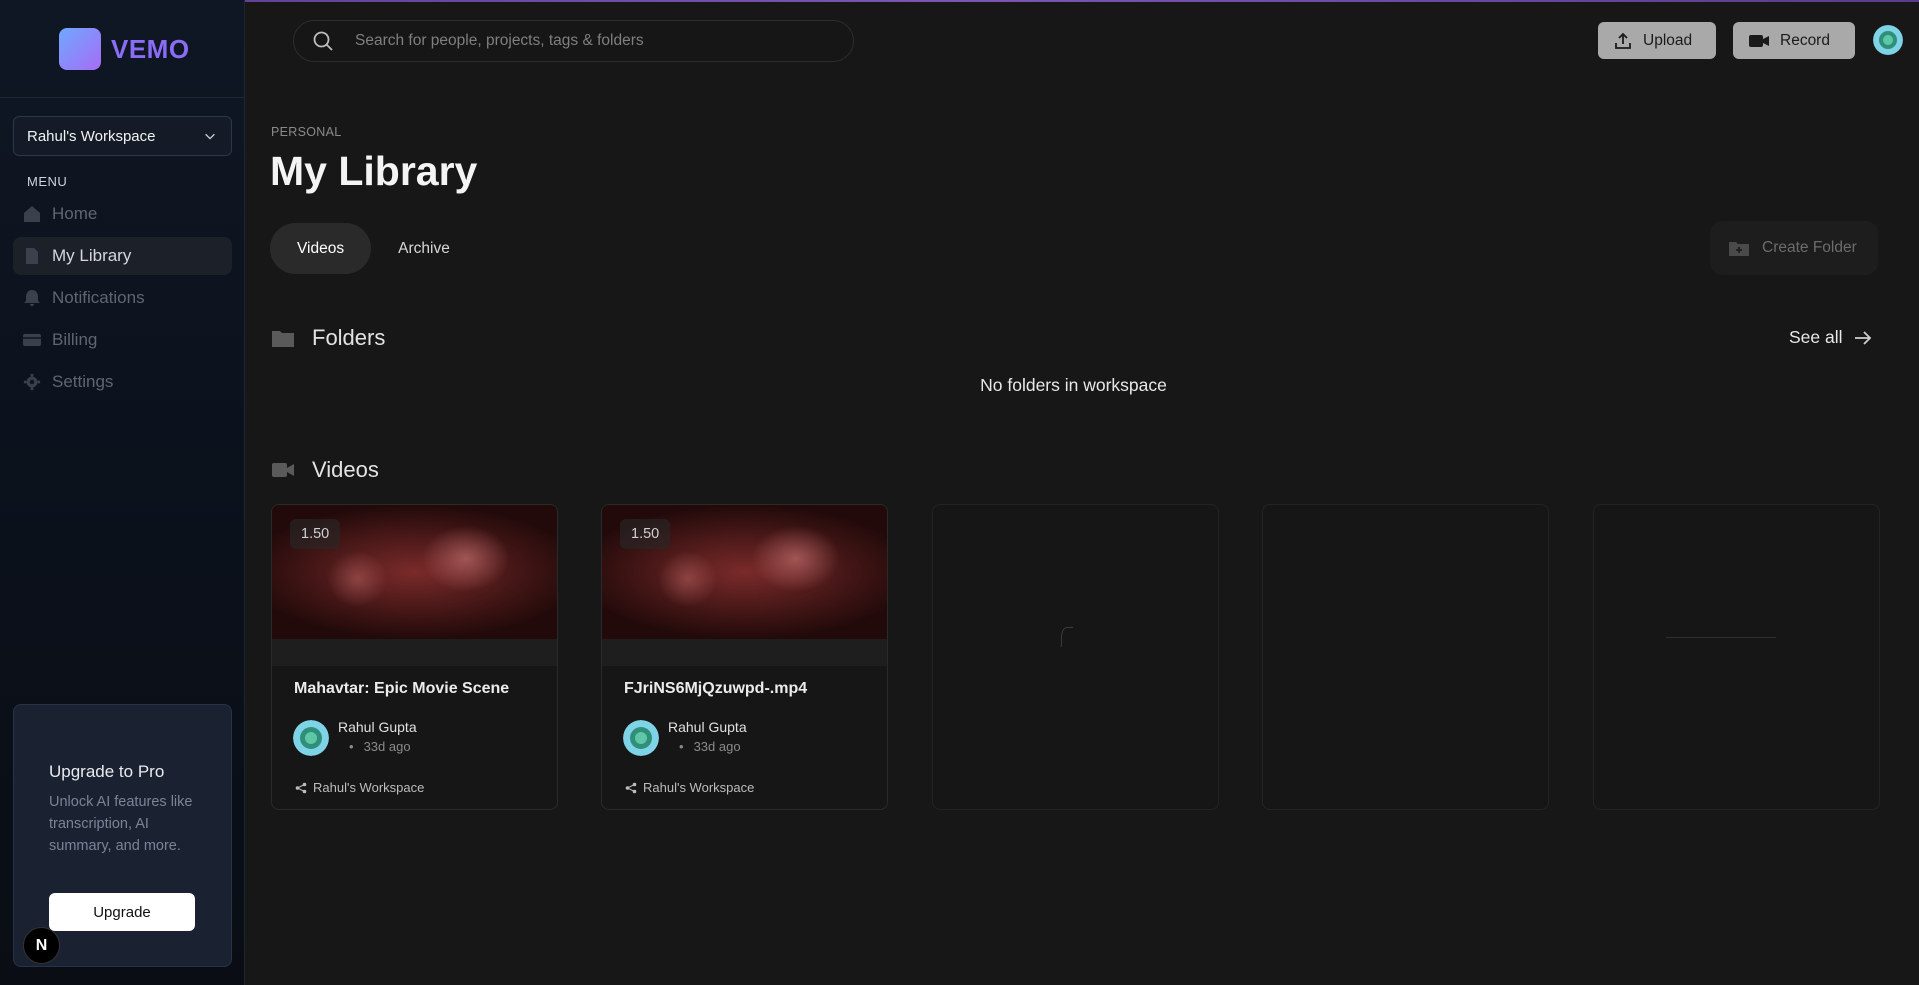 Image resolution: width=1919 pixels, height=985 pixels. Describe the element at coordinates (1809, 247) in the screenshot. I see `create-folder-label: Create Folder` at that location.